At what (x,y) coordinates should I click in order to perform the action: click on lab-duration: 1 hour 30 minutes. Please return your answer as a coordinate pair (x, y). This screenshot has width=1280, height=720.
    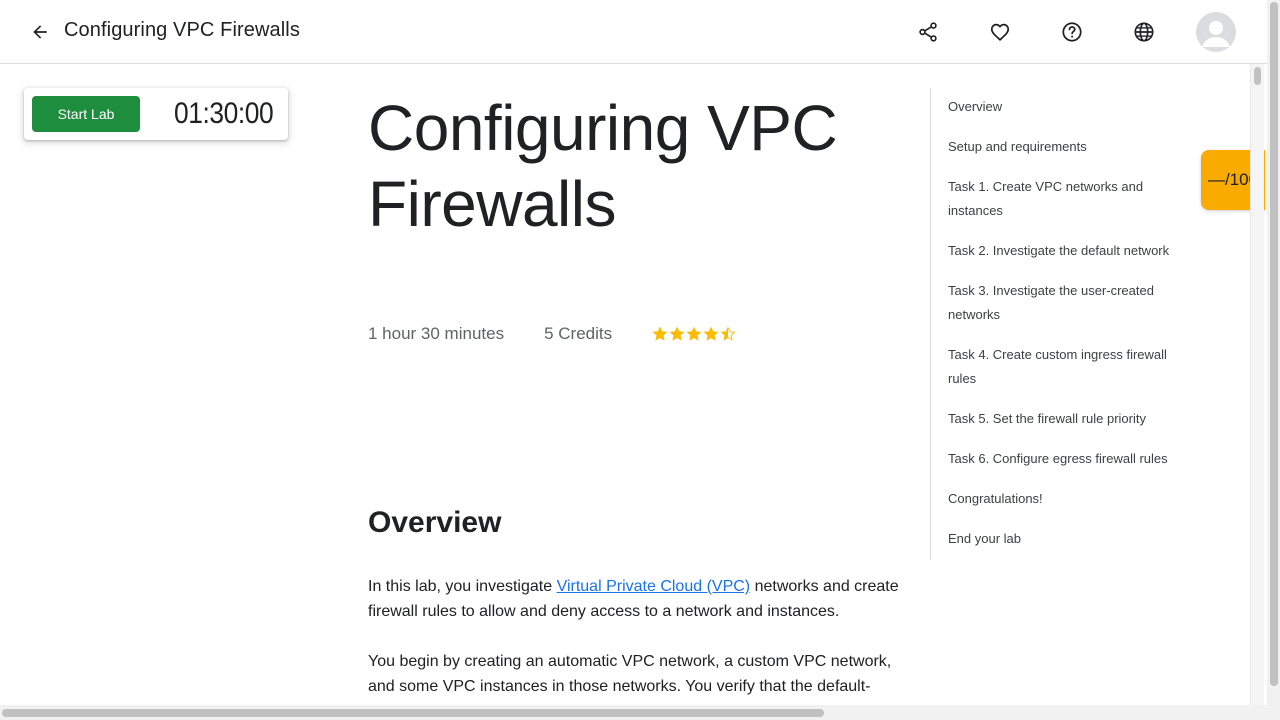
    Looking at the image, I should click on (436, 333).